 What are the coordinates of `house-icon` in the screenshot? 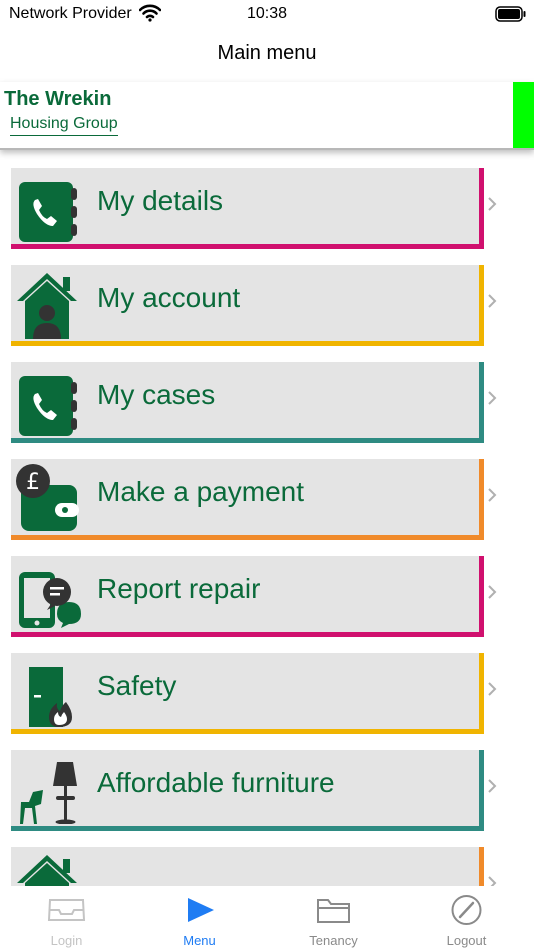 It's located at (47, 870).